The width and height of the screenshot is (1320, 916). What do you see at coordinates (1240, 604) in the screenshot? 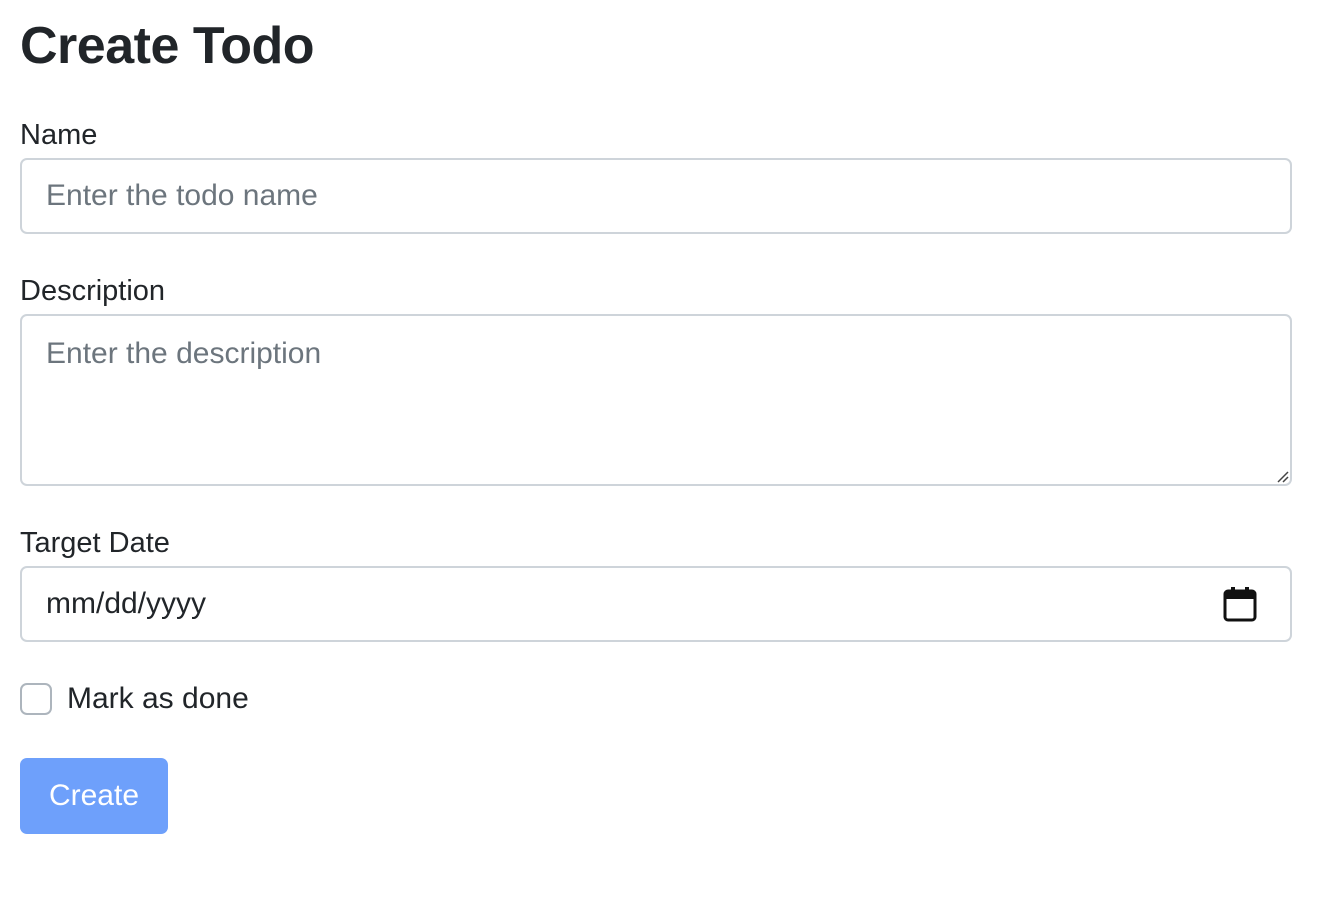
I see `calendar-icon` at bounding box center [1240, 604].